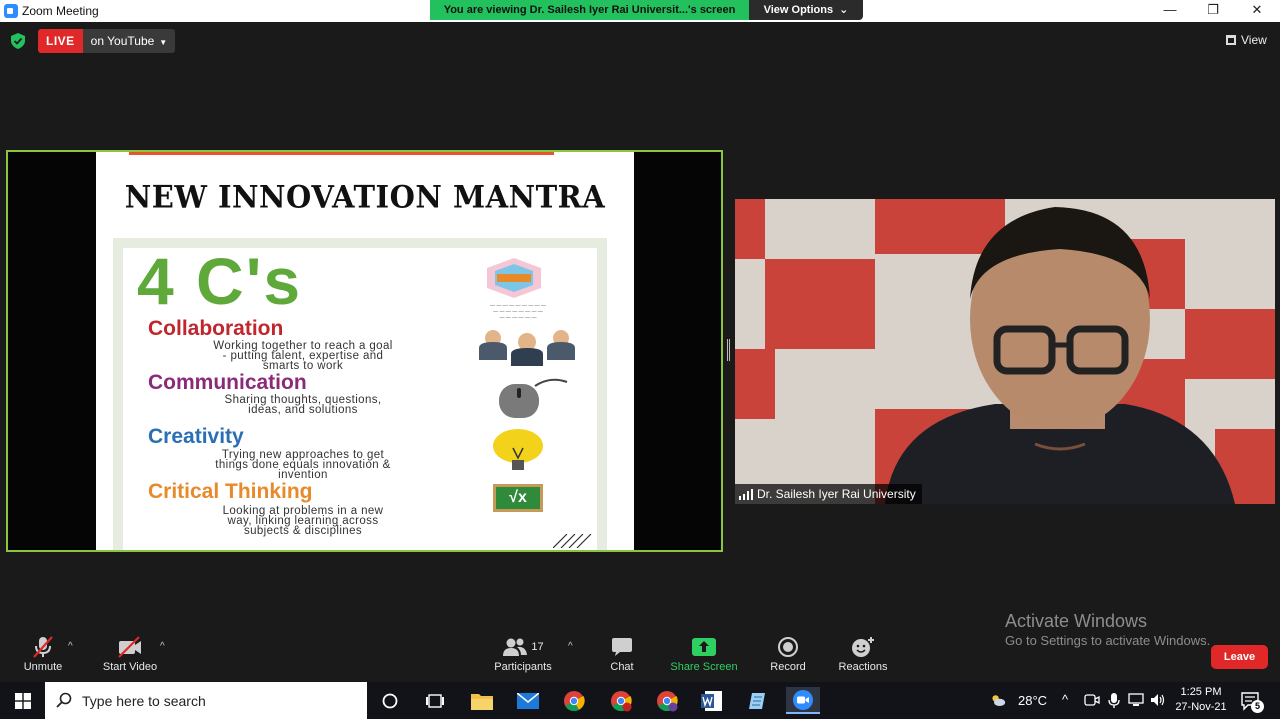  Describe the element at coordinates (518, 498) in the screenshot. I see `chalkboard-icon: √x` at that location.